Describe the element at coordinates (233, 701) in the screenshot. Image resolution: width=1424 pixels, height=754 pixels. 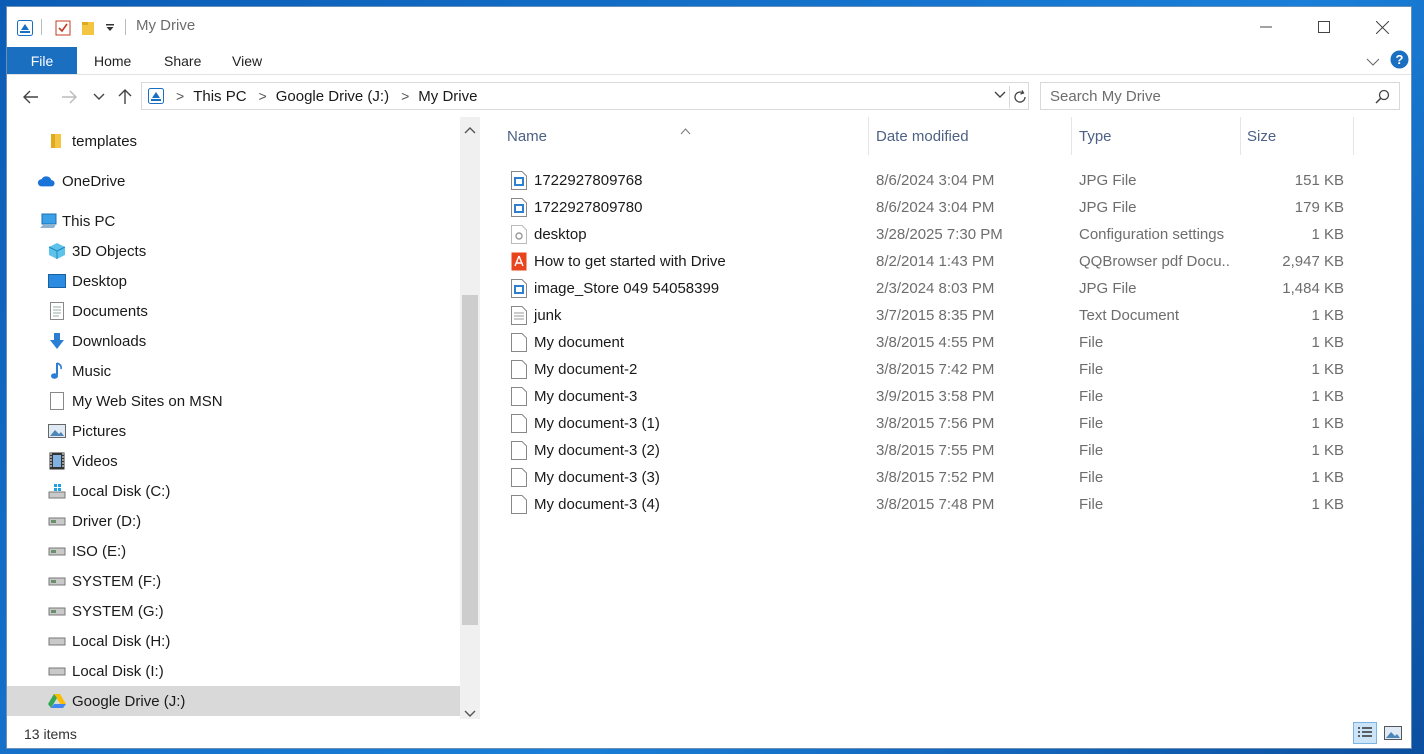
I see `nav-item-google-drive-j: Google Drive (J:)` at that location.